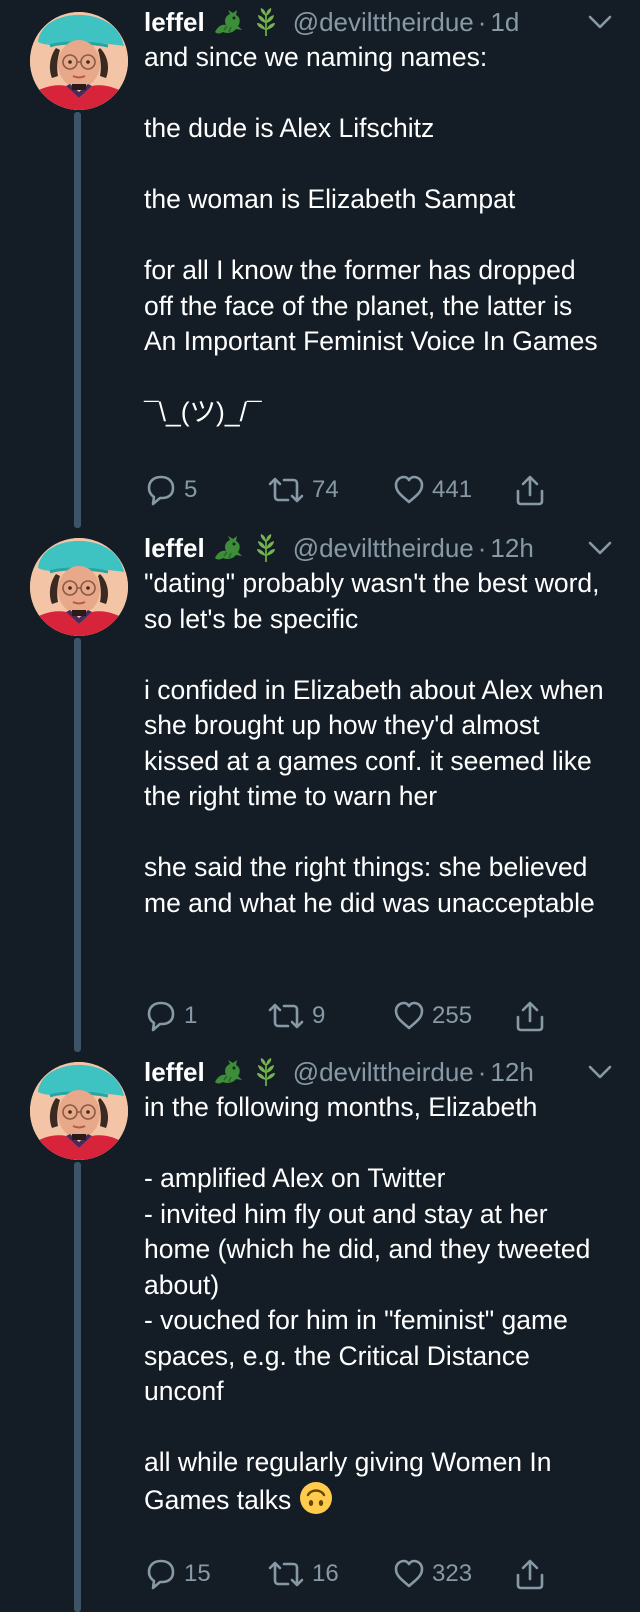  I want to click on like-count: 255, so click(452, 1015).